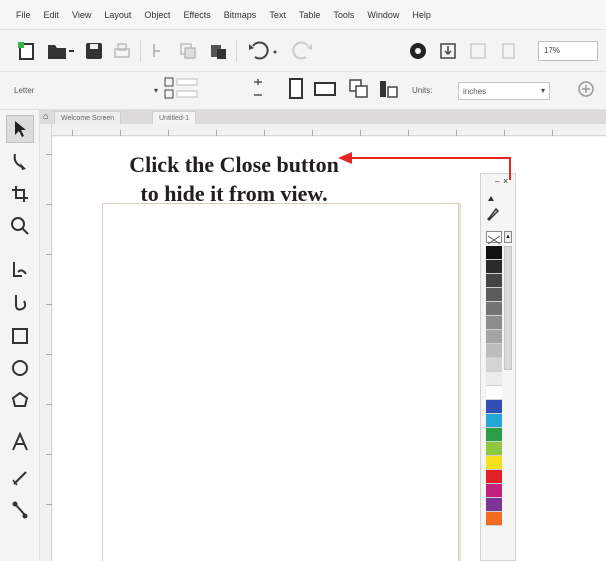 This screenshot has height=561, width=606. Describe the element at coordinates (81, 15) in the screenshot. I see `menu-view: View` at that location.